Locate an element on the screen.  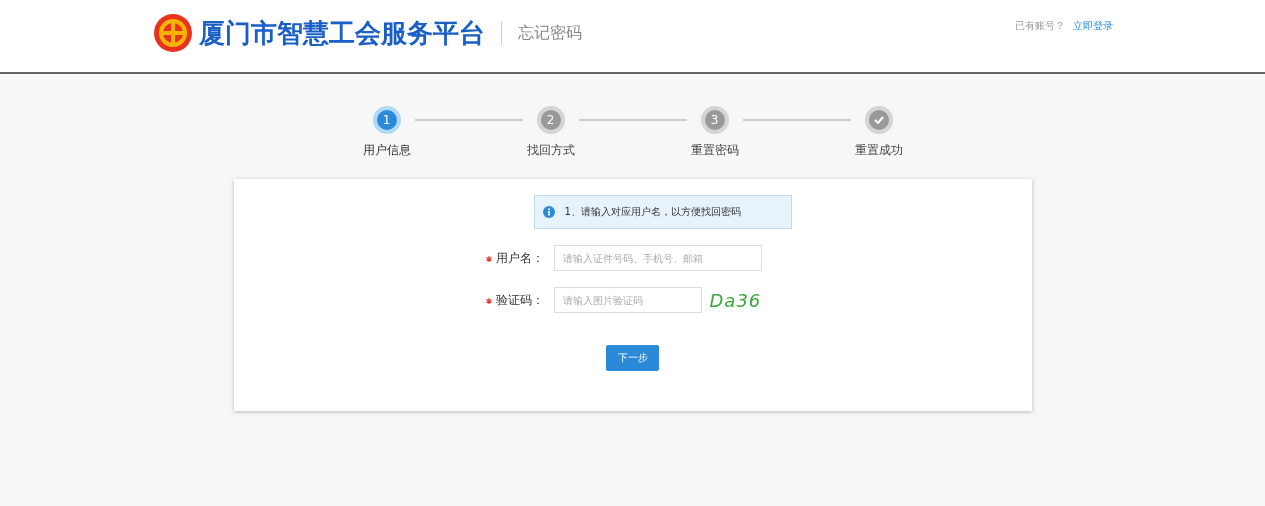
logo-icon is located at coordinates (172, 33).